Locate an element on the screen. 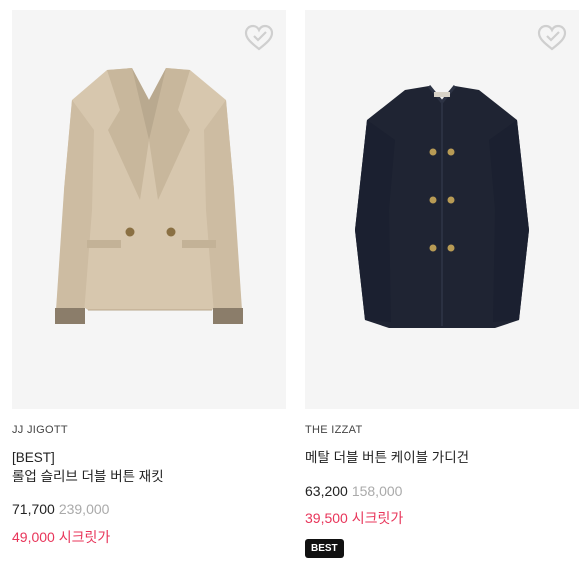  price-row: 71,700 239,000 is located at coordinates (60, 509).